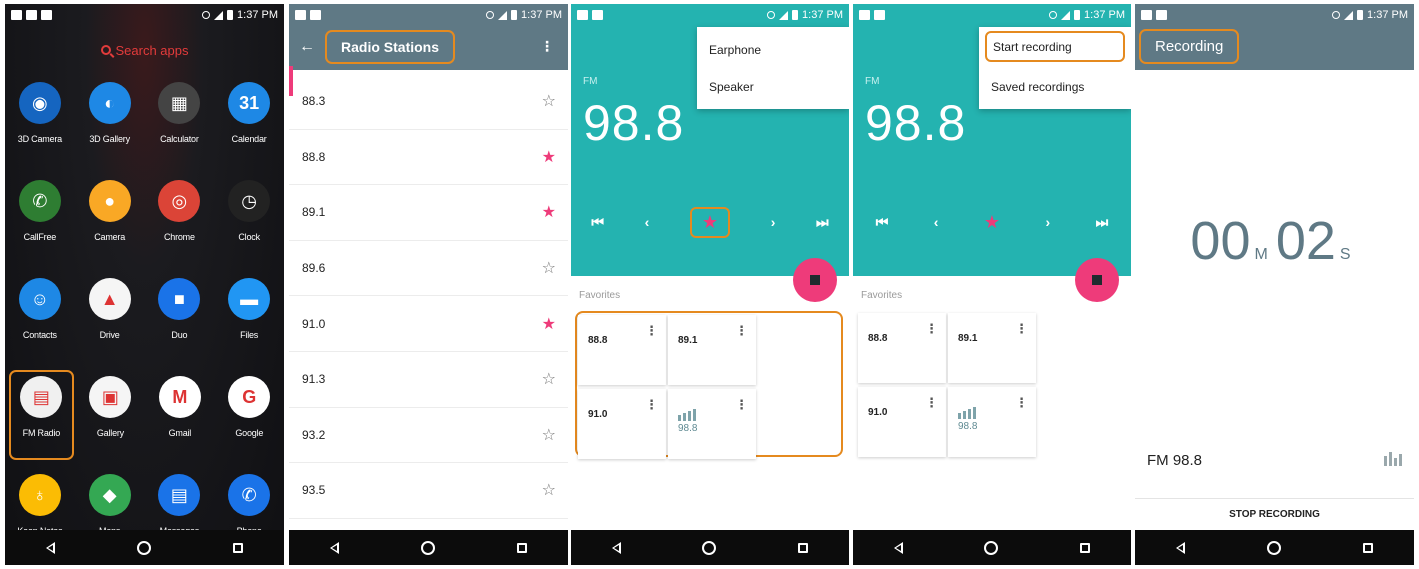 This screenshot has width=1419, height=569. What do you see at coordinates (206, 15) in the screenshot?
I see `headset-icon` at bounding box center [206, 15].